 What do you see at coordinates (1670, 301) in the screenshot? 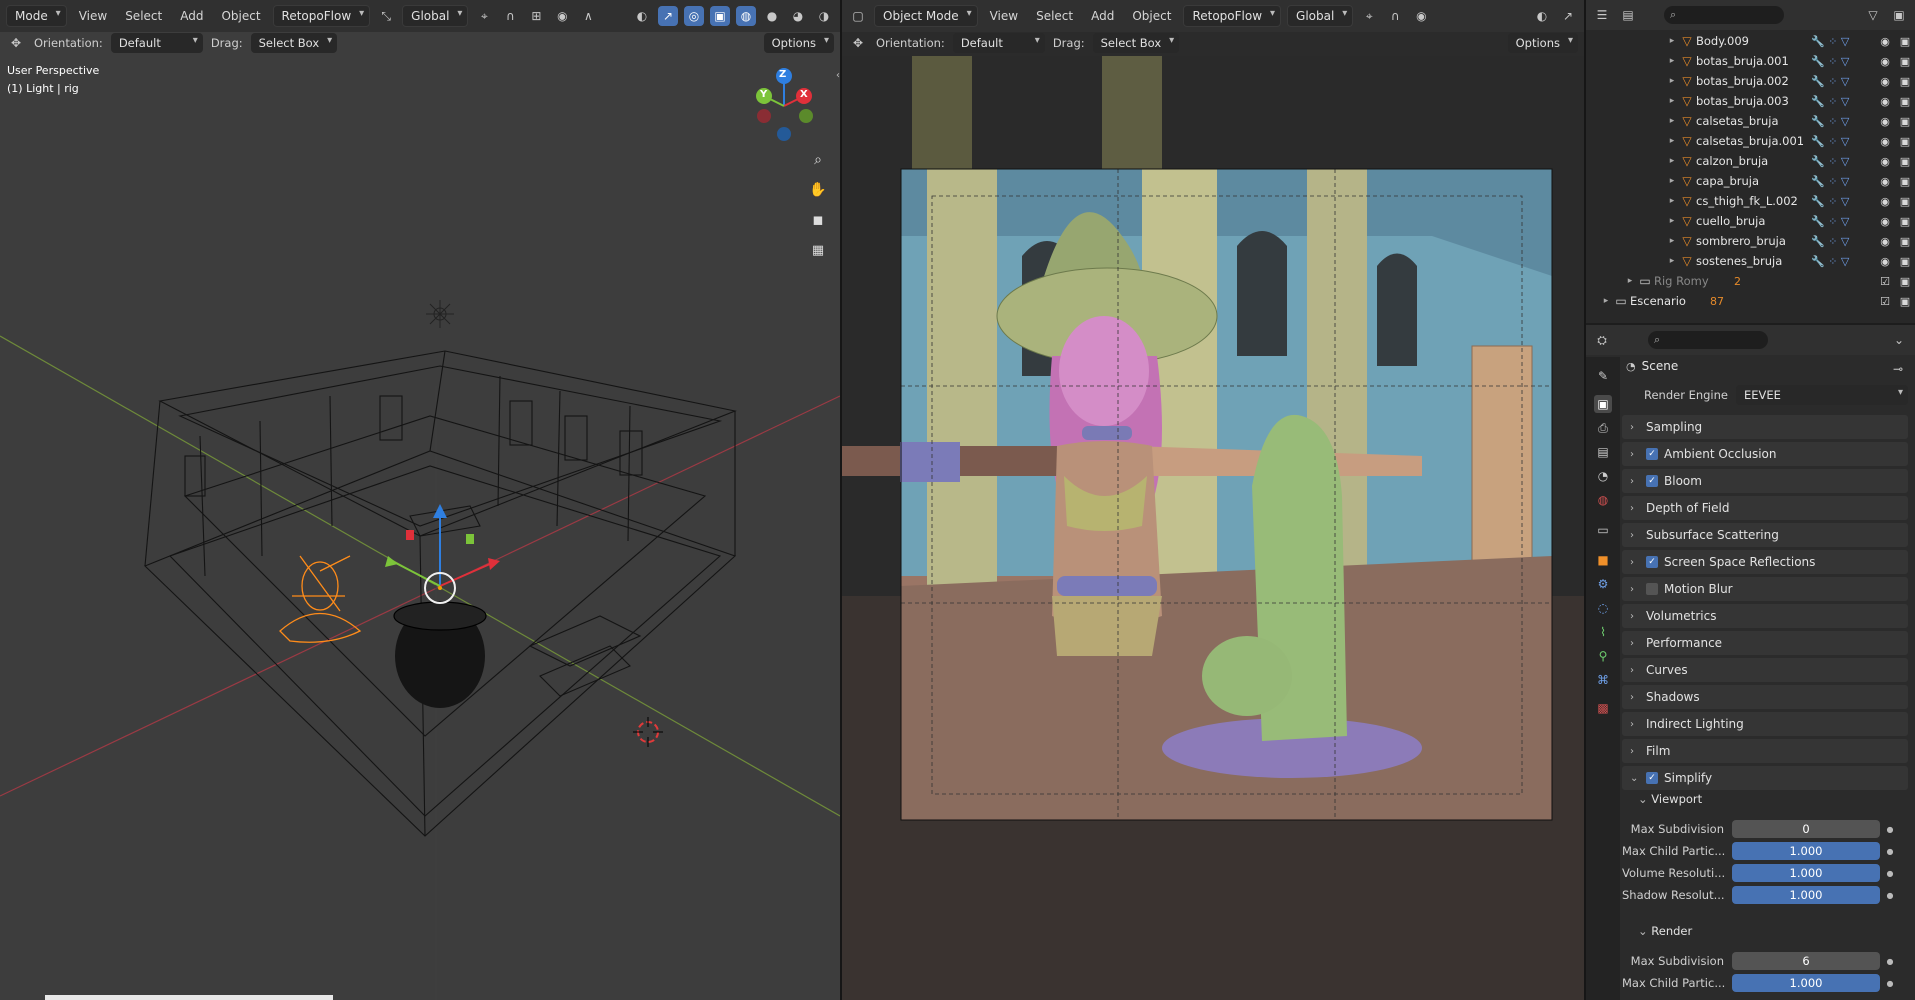
I see `collection-name: Escenario` at bounding box center [1670, 301].